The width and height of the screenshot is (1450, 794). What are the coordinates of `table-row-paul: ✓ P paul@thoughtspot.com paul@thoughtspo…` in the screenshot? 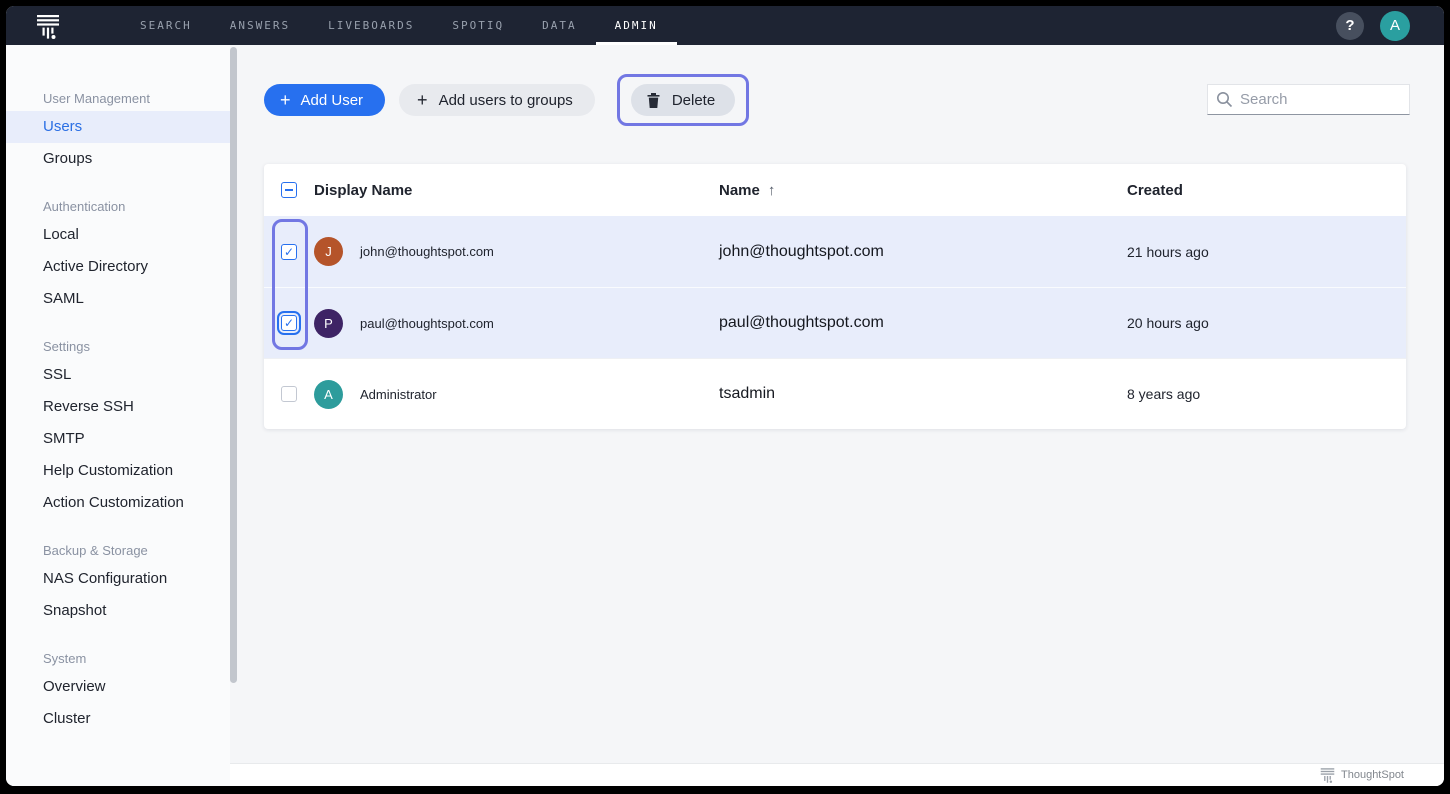 It's located at (835, 322).